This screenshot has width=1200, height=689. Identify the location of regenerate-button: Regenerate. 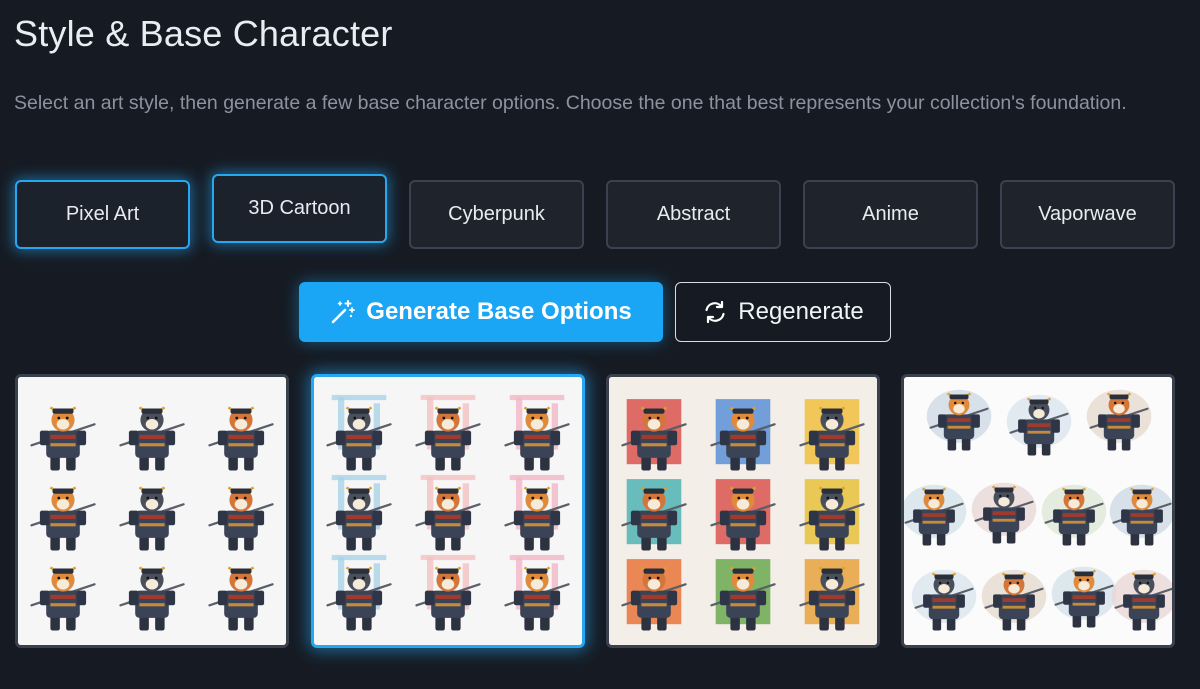
(783, 312).